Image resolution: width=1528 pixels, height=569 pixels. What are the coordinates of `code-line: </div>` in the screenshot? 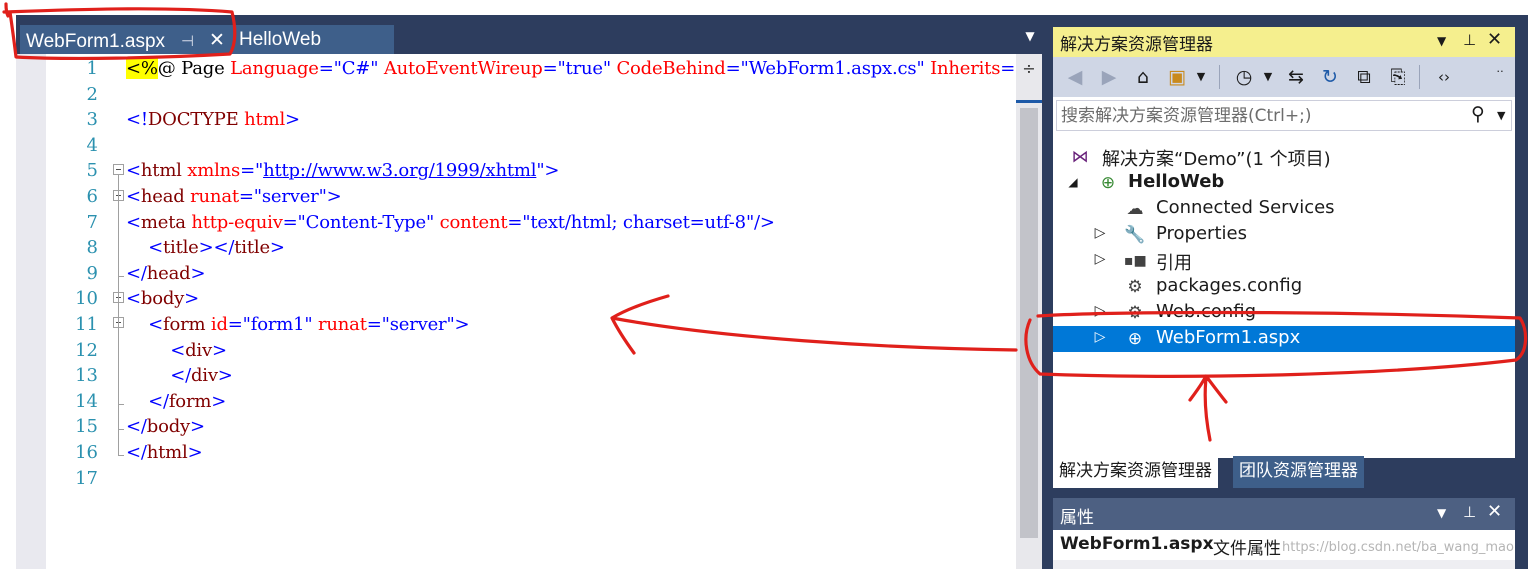 It's located at (179, 376).